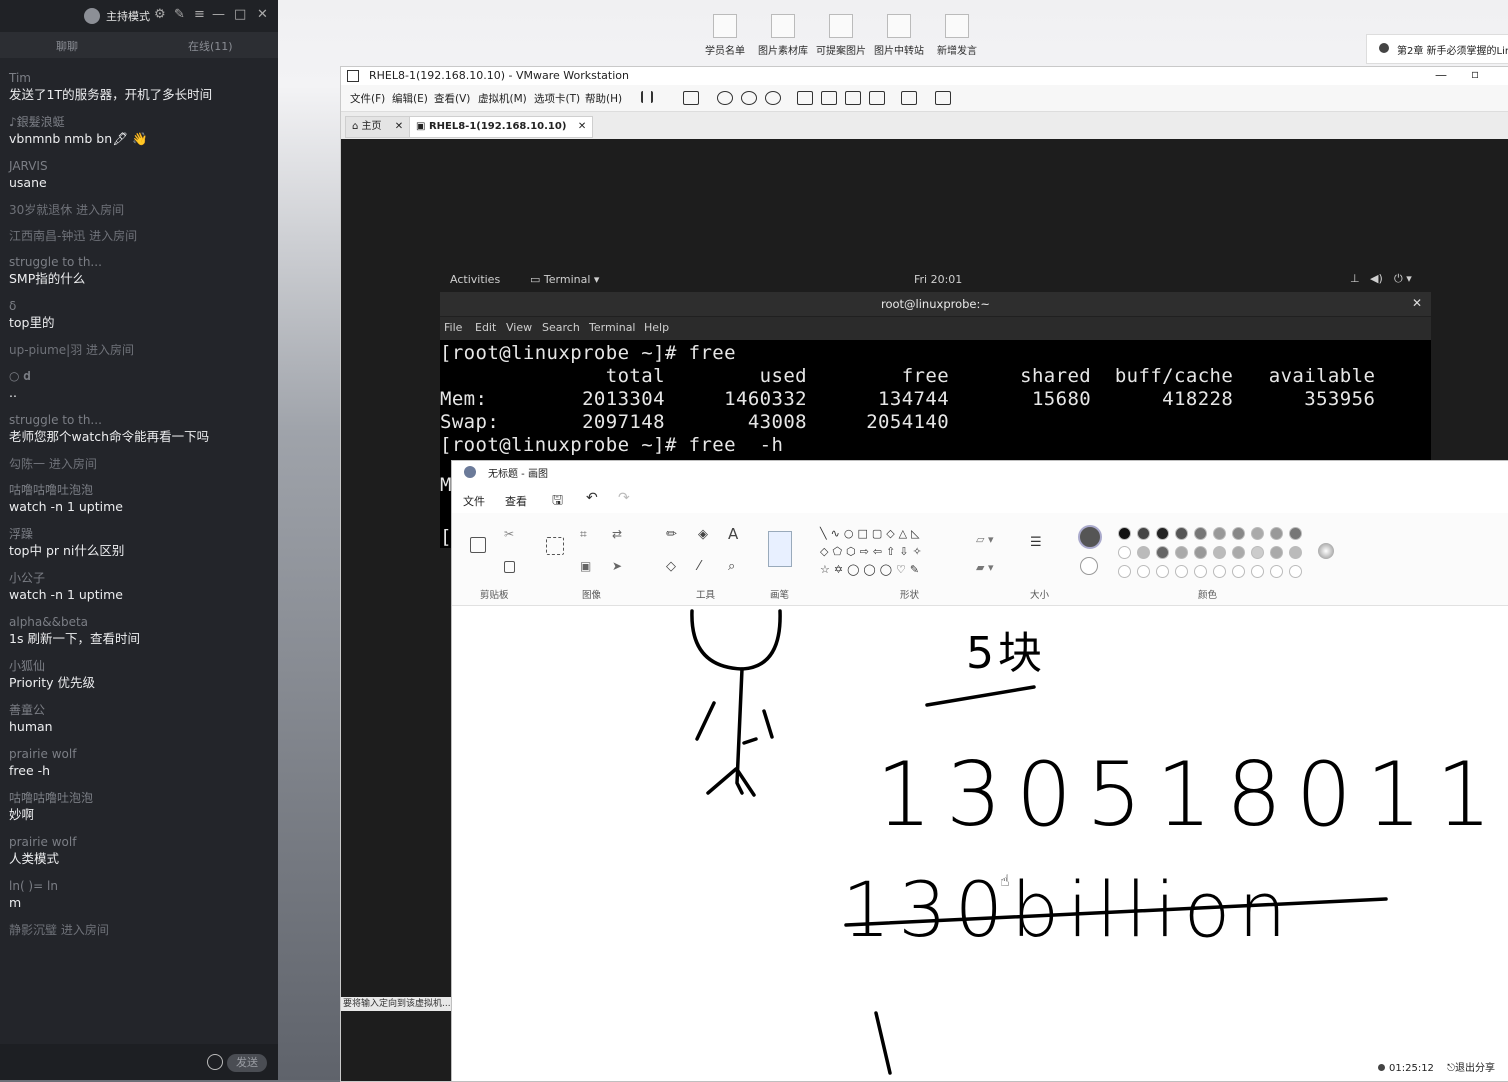 This screenshot has height=1082, width=1508. I want to click on restore-snapshot-icon, so click(749, 98).